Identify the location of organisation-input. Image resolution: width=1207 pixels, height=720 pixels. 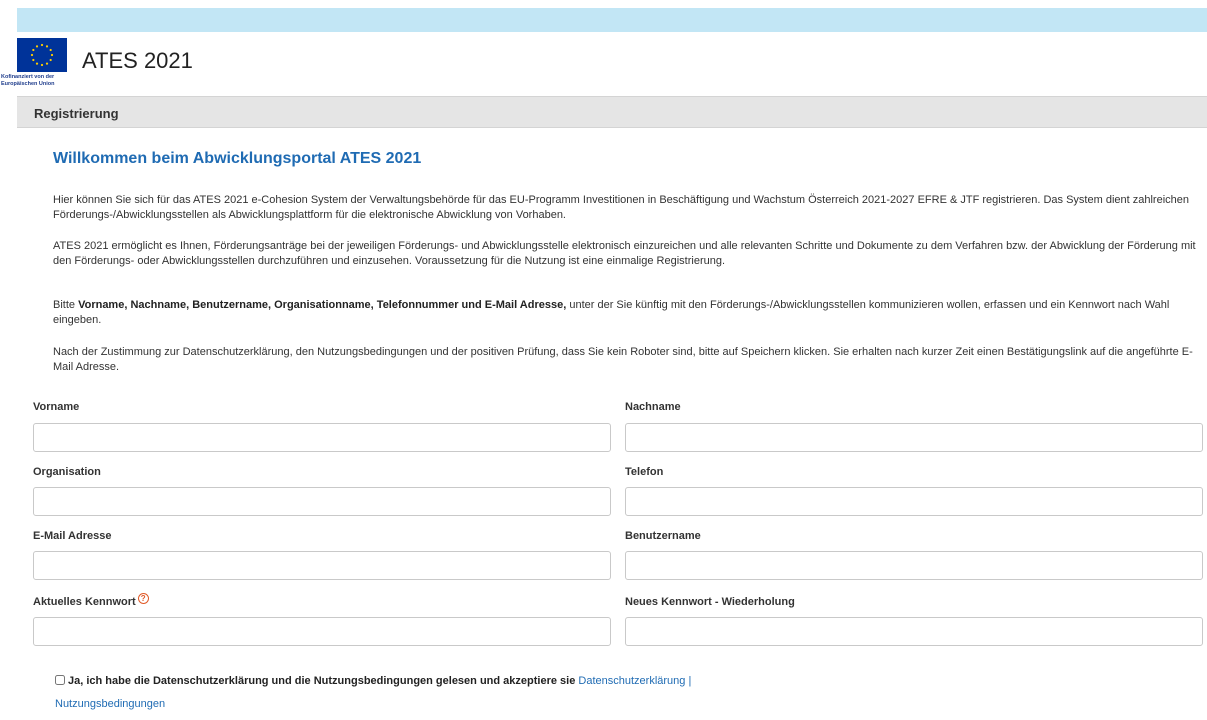
(322, 501).